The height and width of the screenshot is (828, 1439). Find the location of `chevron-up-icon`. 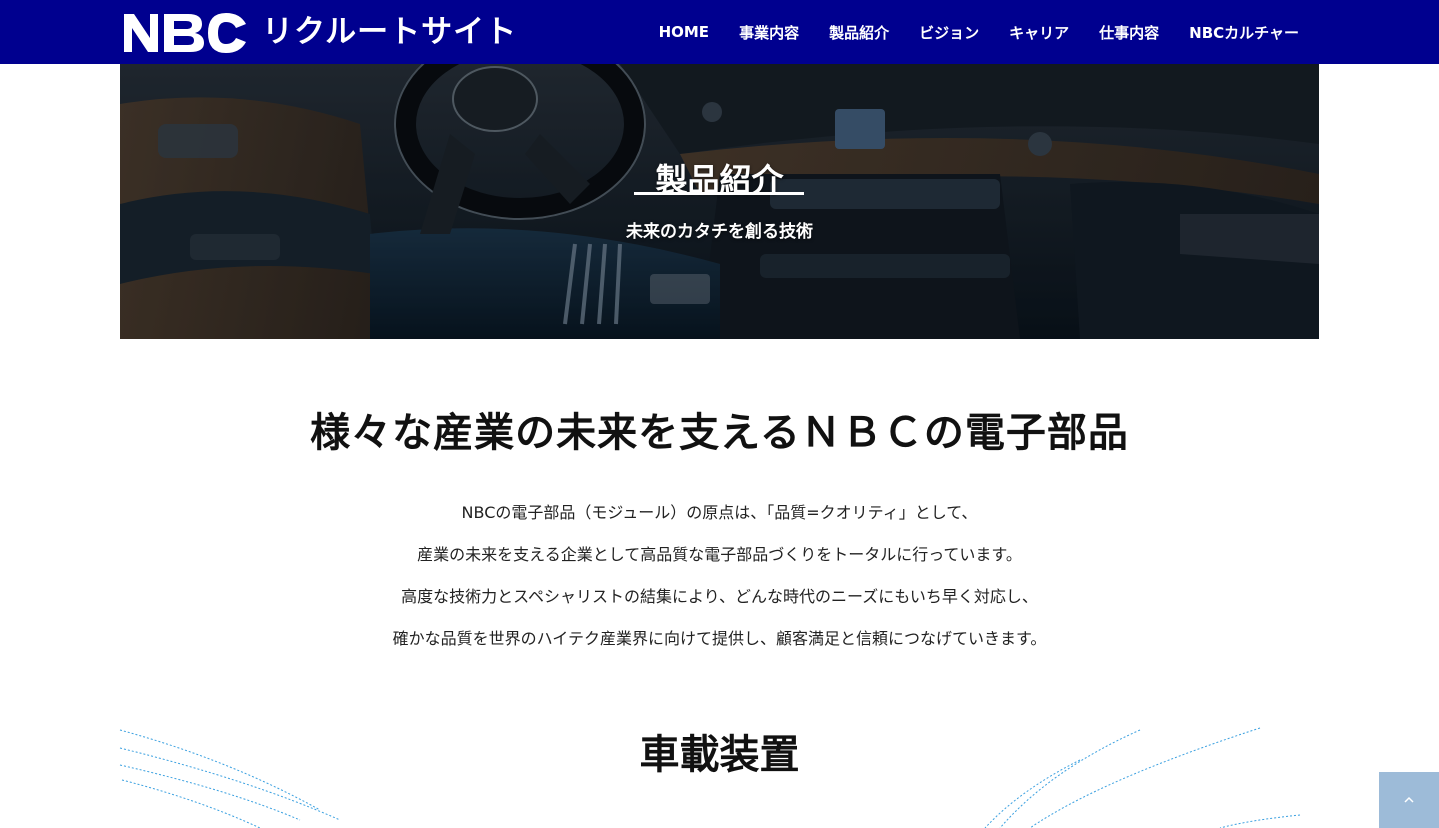

chevron-up-icon is located at coordinates (1409, 800).